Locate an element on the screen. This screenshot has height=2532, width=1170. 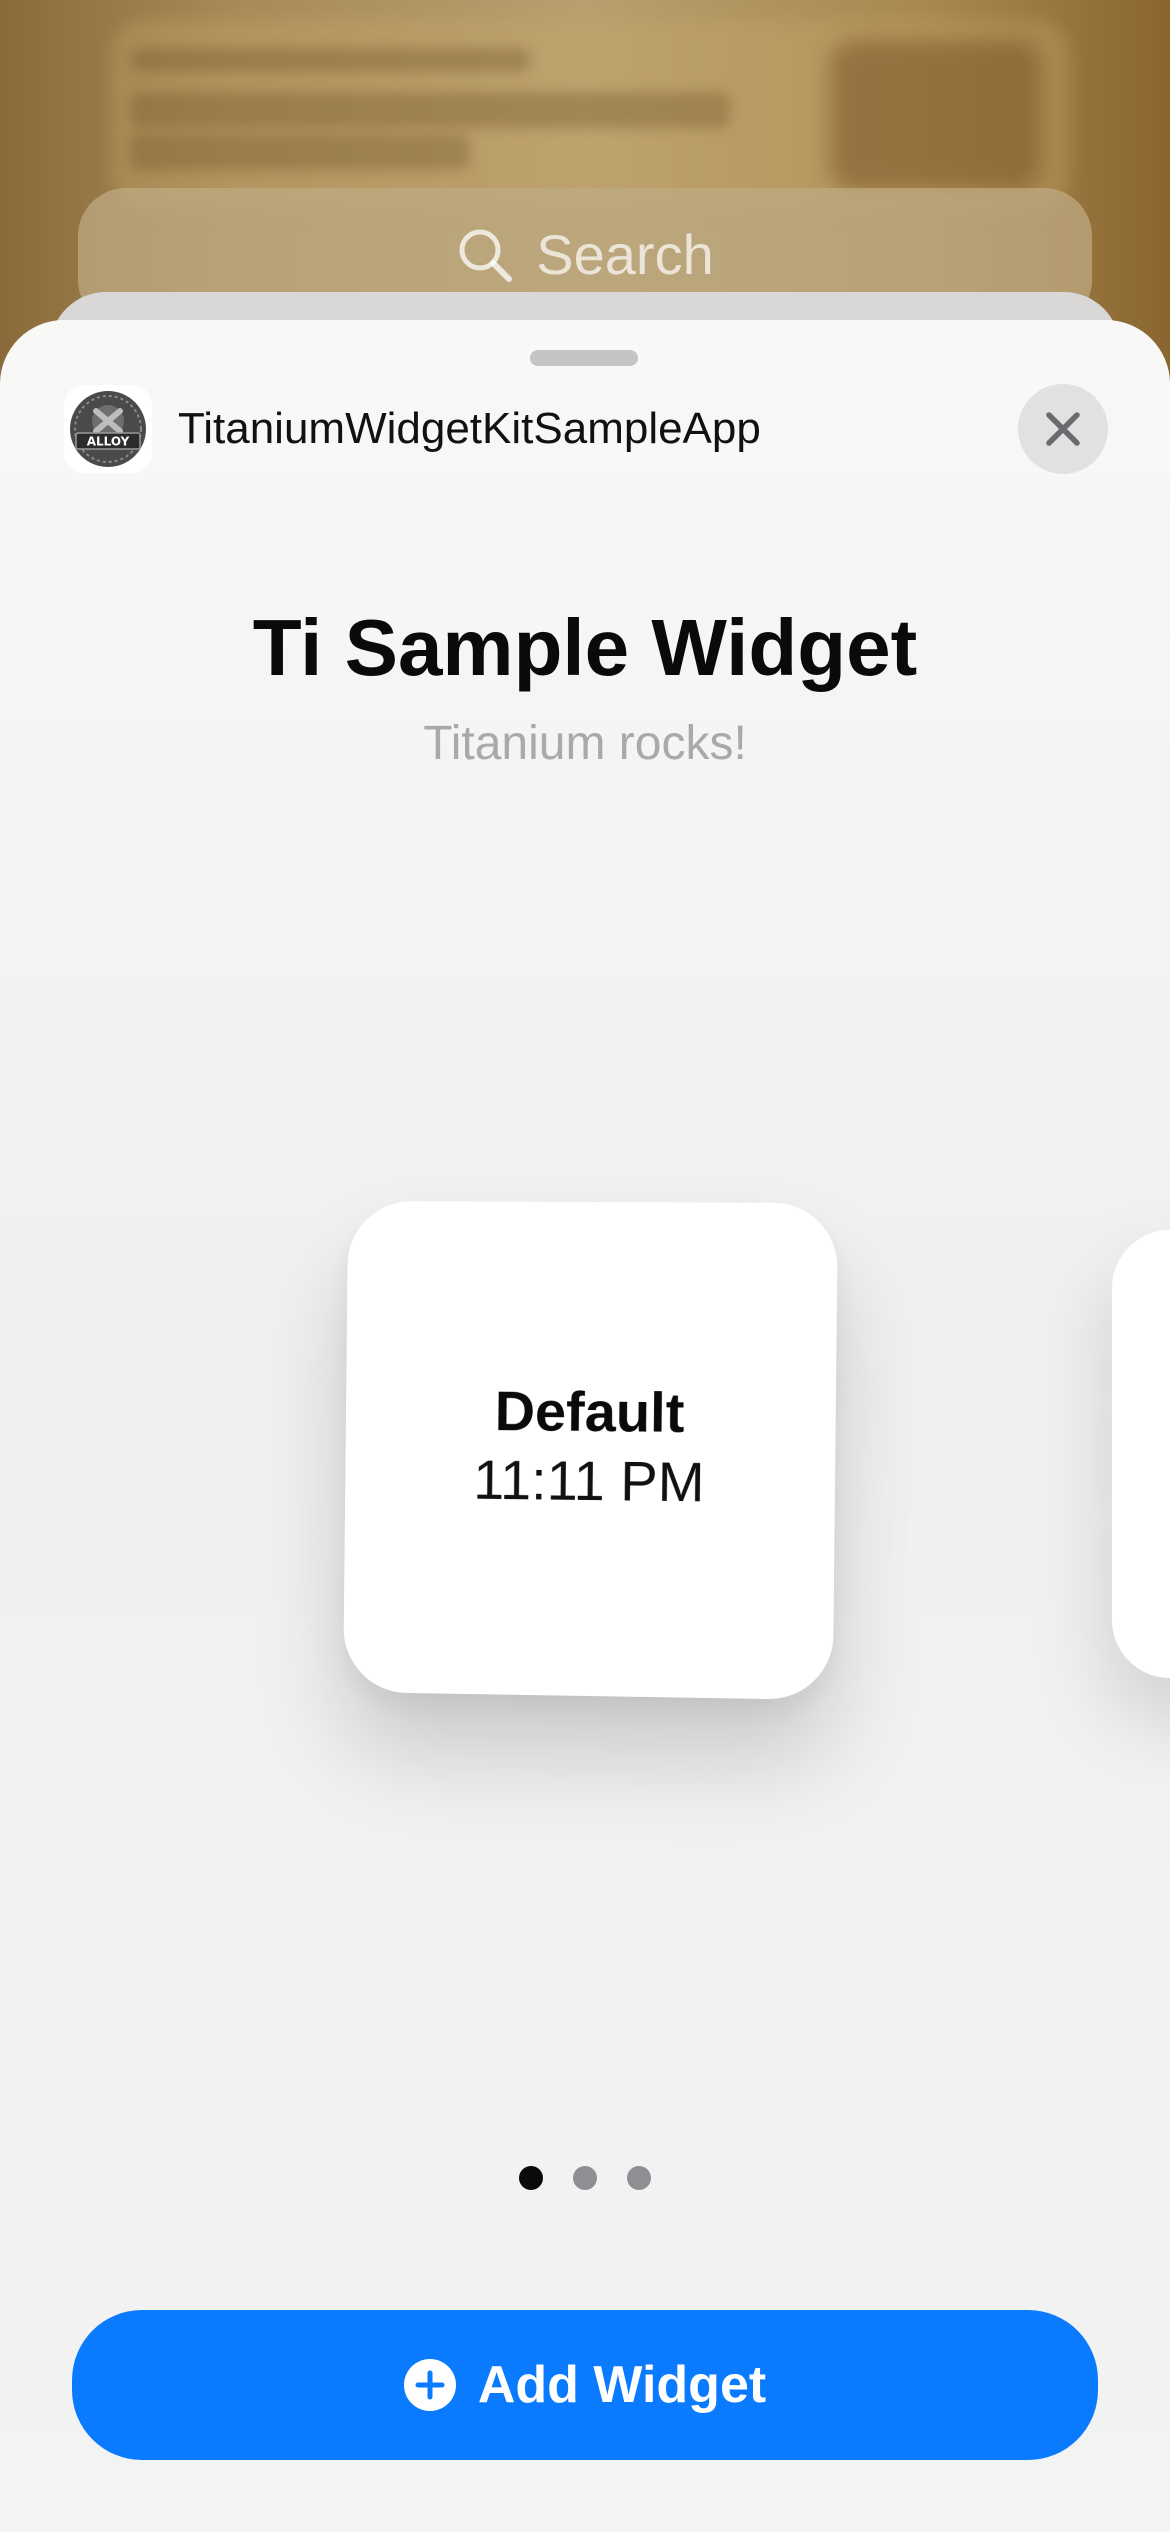
add-widget-label: Add Widget is located at coordinates (622, 2385).